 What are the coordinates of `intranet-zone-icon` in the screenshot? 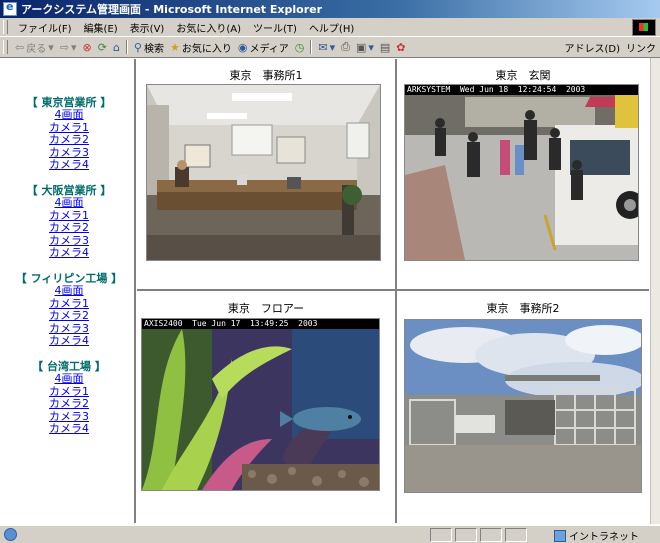 It's located at (560, 535).